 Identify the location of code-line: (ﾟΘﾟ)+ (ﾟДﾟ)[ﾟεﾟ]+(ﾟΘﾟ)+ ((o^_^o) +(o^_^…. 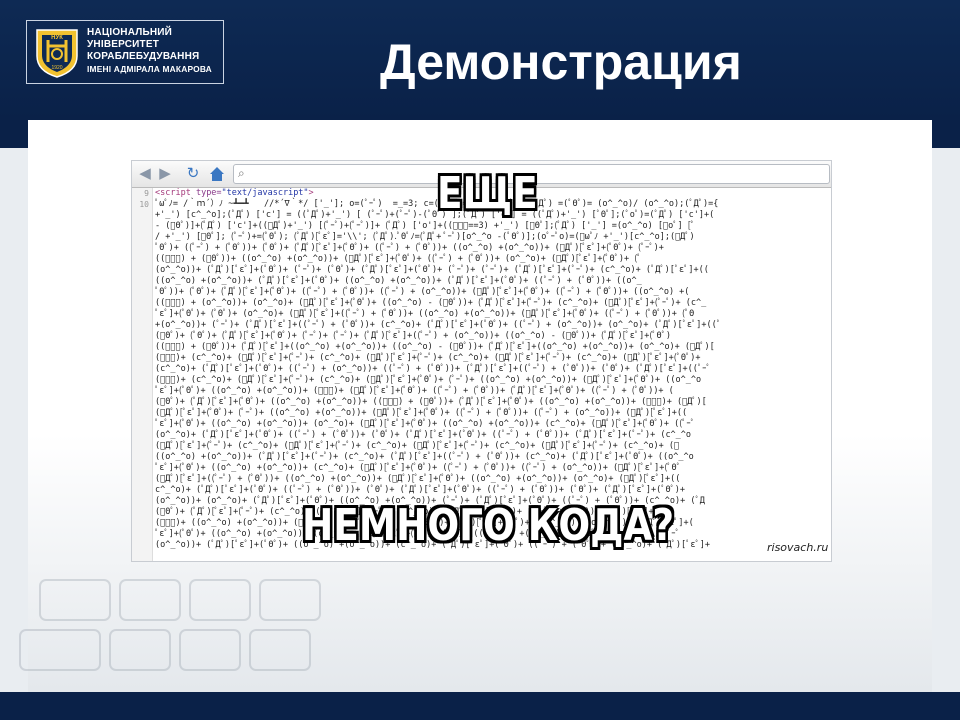
(431, 402).